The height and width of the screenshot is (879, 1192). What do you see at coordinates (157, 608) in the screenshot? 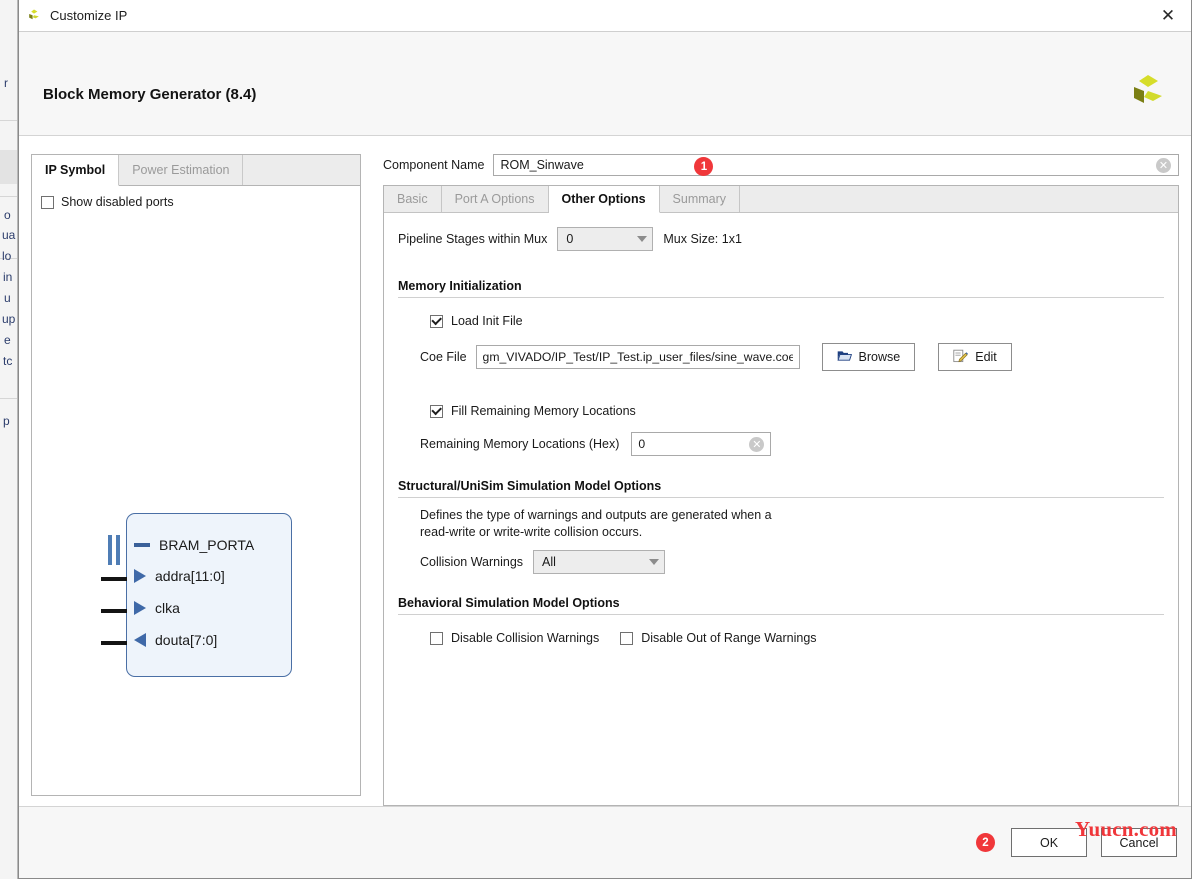
I see `ip-symbol-port-clka: clka` at bounding box center [157, 608].